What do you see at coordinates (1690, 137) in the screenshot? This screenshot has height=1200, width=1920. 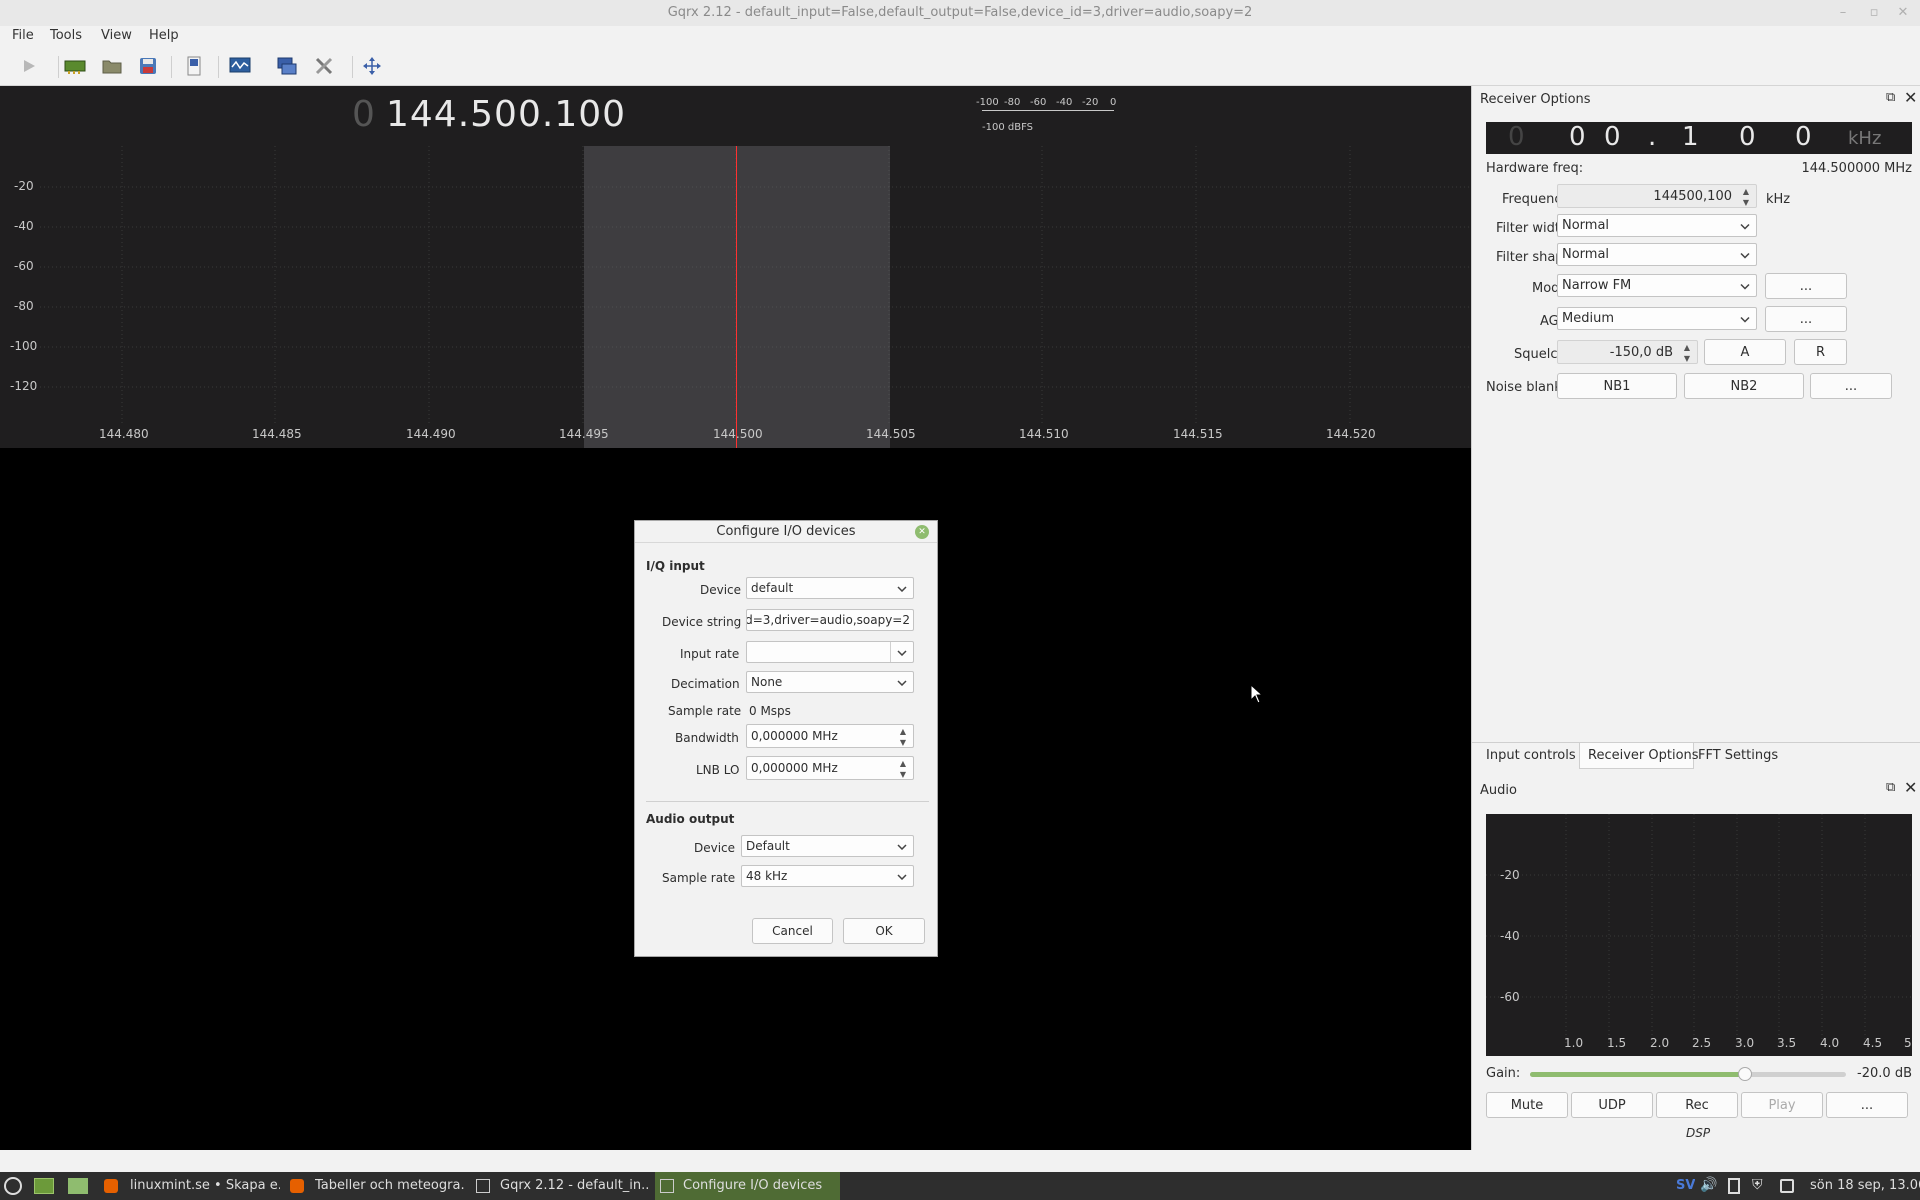 I see `offset-digit: 1` at bounding box center [1690, 137].